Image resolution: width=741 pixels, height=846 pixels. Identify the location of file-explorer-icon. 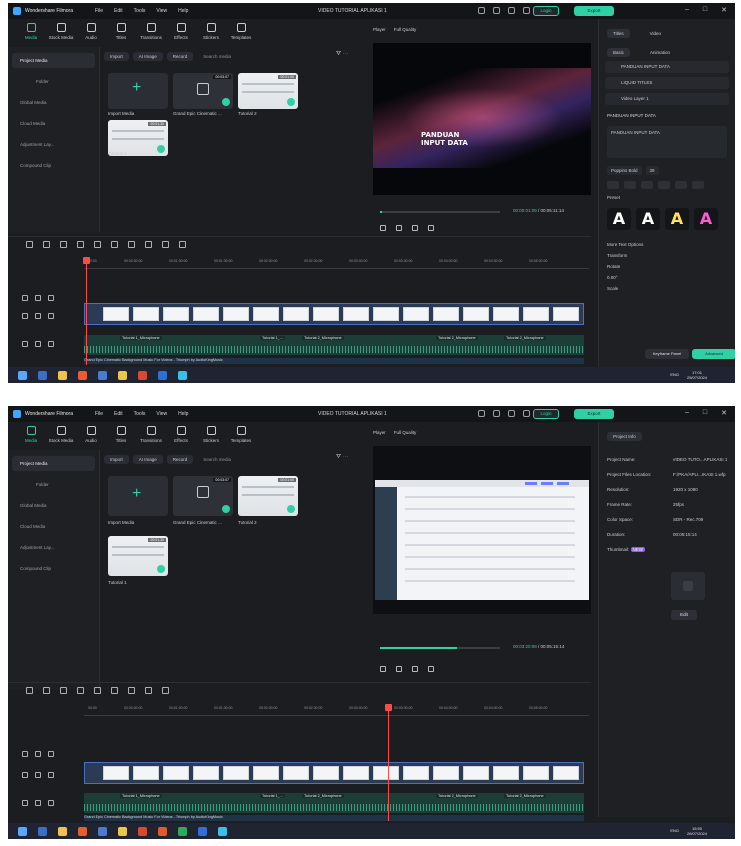
(62, 375).